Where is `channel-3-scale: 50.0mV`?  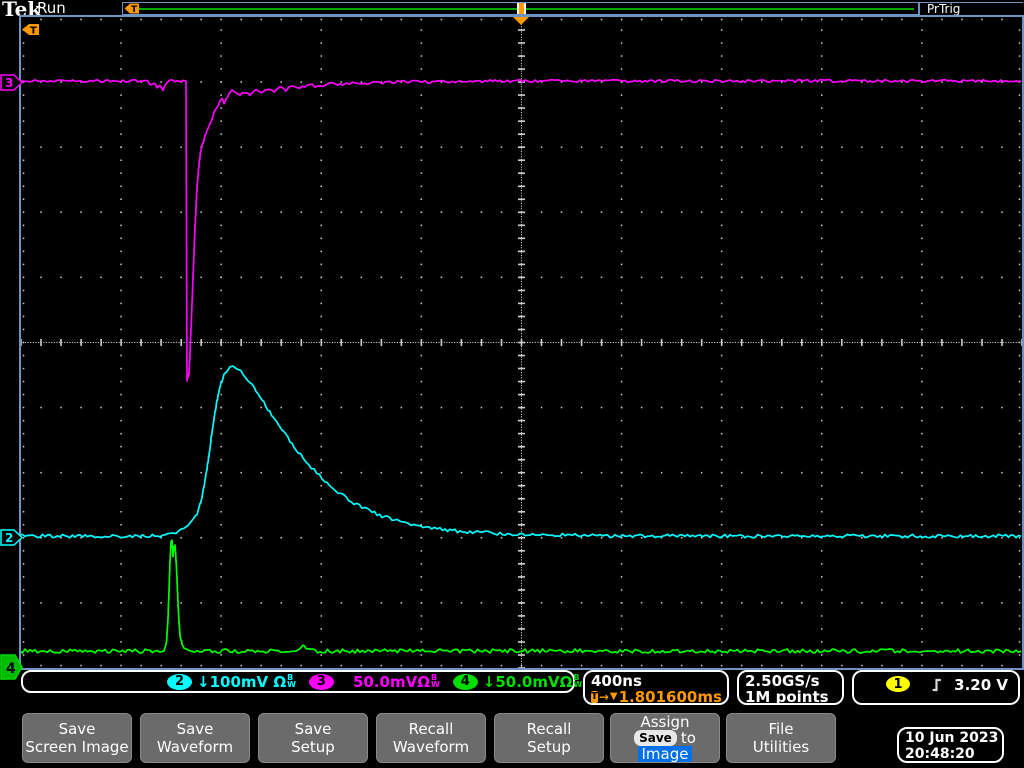
channel-3-scale: 50.0mV is located at coordinates (385, 681).